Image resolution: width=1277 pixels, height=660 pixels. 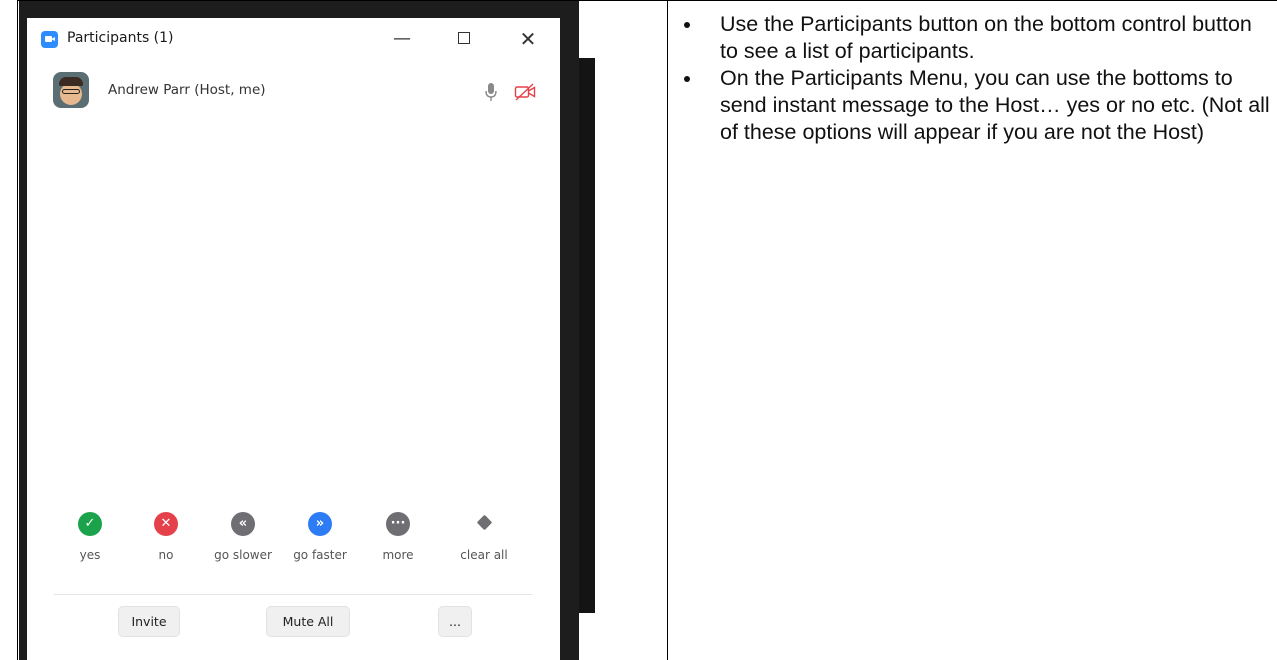 I want to click on avatar, so click(x=71, y=90).